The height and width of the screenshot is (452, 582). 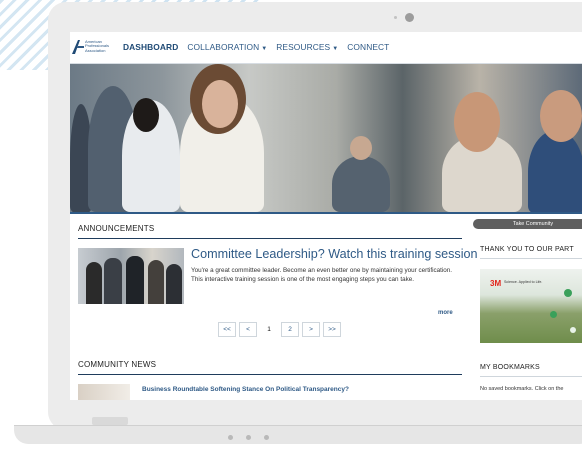 I want to click on announcement-thumbnail, so click(x=131, y=276).